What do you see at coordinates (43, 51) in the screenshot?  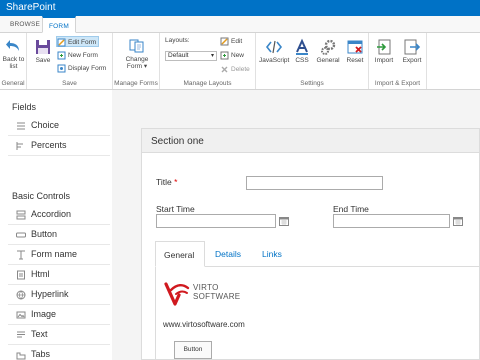 I see `save-button: Save` at bounding box center [43, 51].